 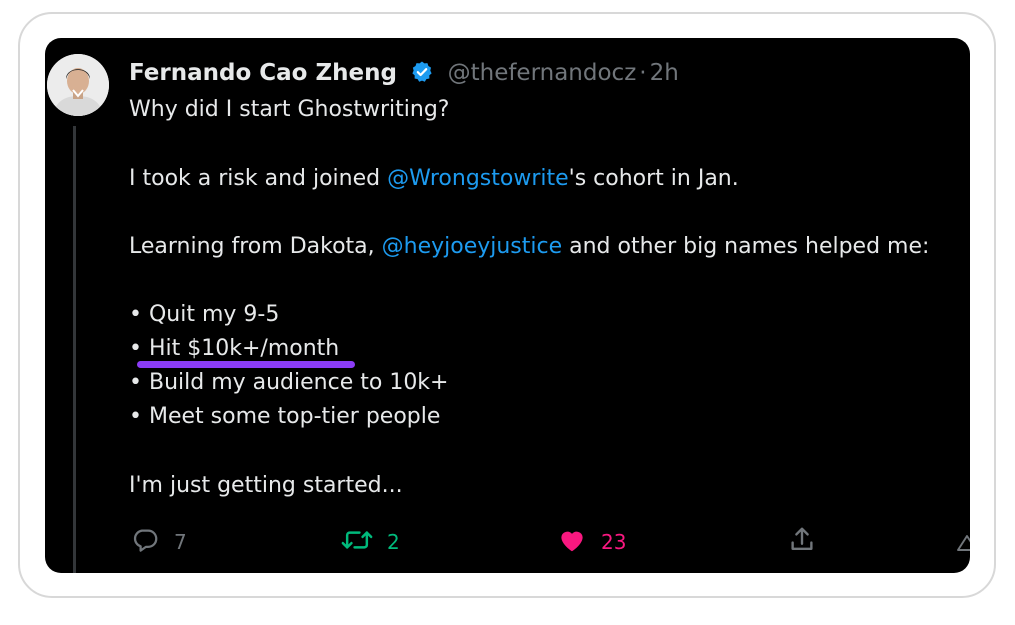 I want to click on tweet-text-line: Why did I start Ghostwriting?, so click(x=289, y=109).